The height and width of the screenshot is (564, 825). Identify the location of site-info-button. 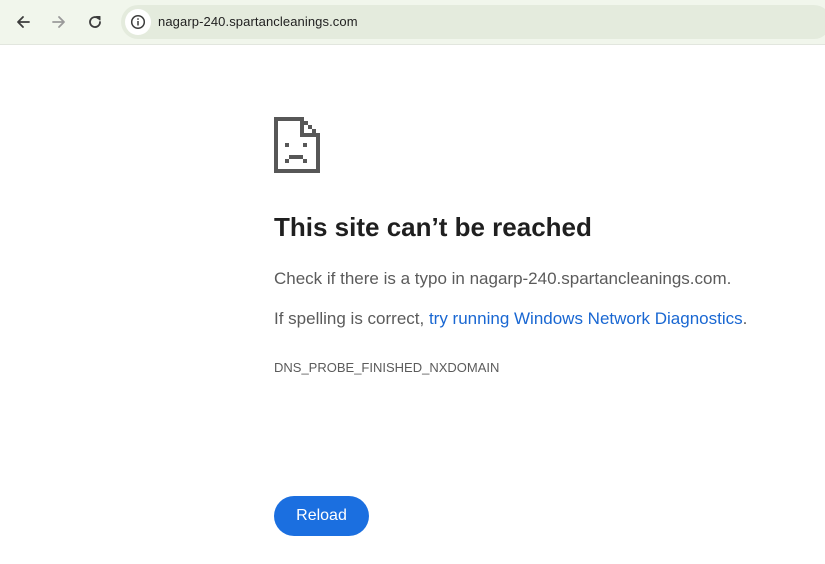
(138, 22).